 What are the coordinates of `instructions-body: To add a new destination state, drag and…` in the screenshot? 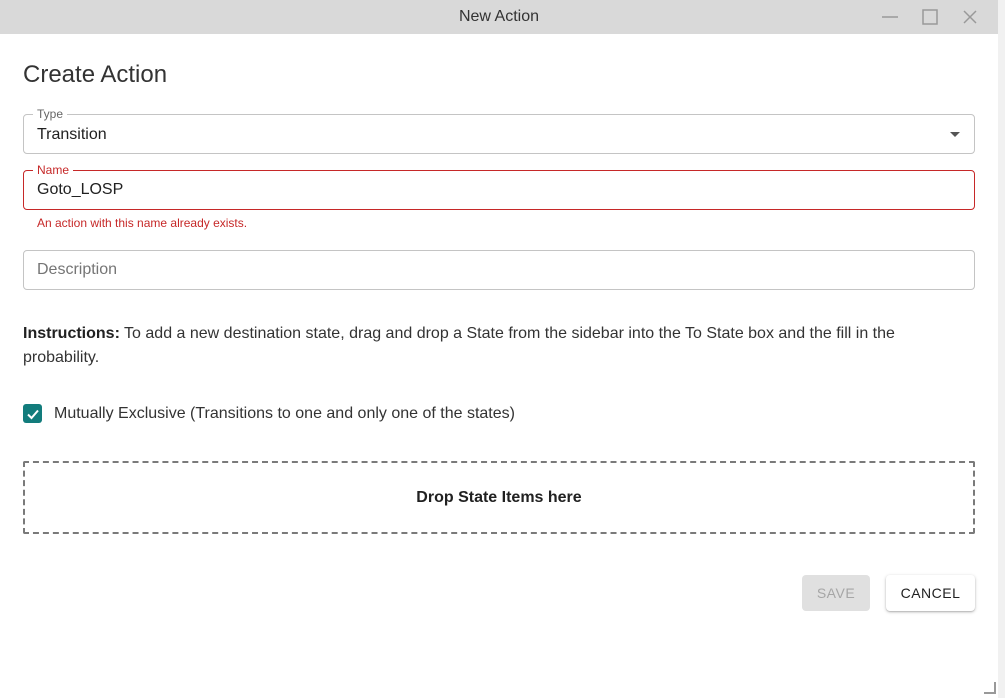 It's located at (459, 345).